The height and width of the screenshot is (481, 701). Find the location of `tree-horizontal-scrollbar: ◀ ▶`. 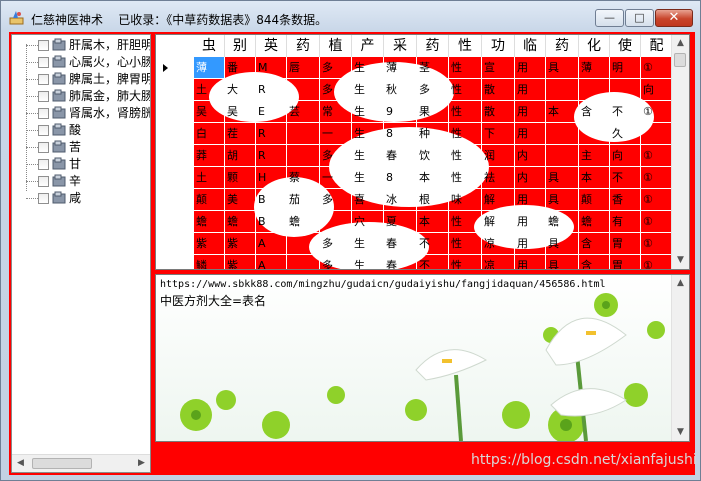

tree-horizontal-scrollbar: ◀ ▶ is located at coordinates (81, 463).